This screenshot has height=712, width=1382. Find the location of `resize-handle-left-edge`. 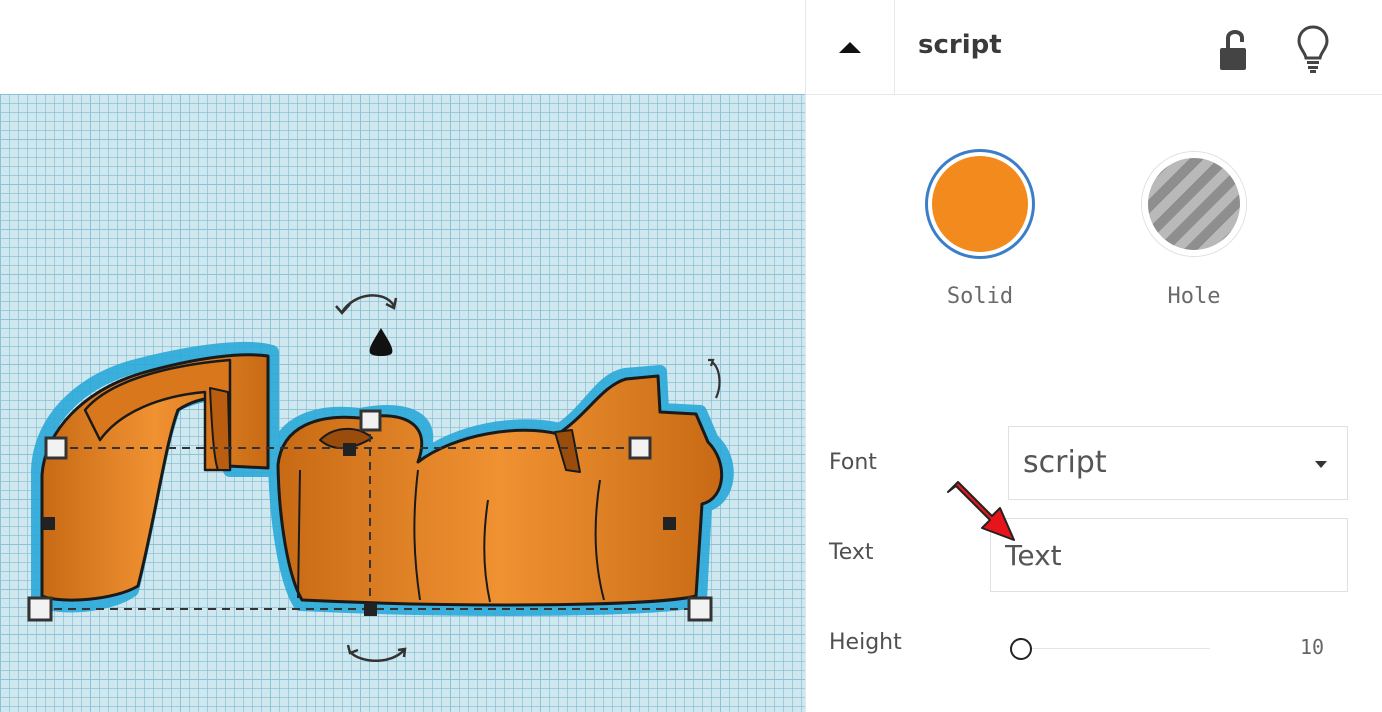

resize-handle-left-edge is located at coordinates (48, 523).